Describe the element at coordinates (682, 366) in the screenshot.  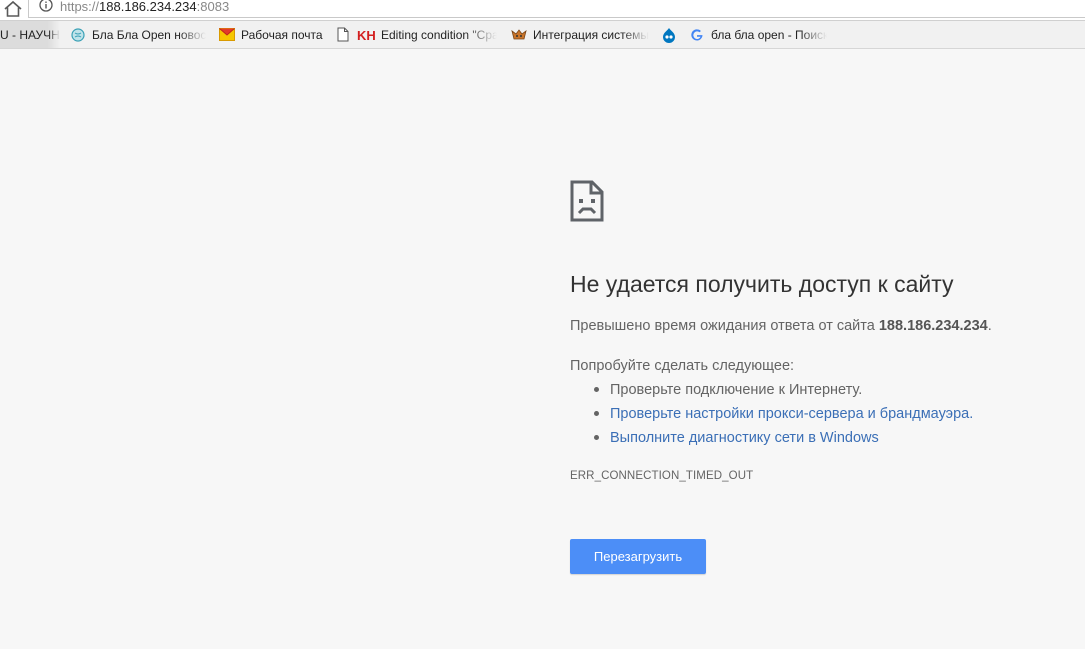
I see `suggestions-heading: Попробуйте сделать следующее:` at that location.